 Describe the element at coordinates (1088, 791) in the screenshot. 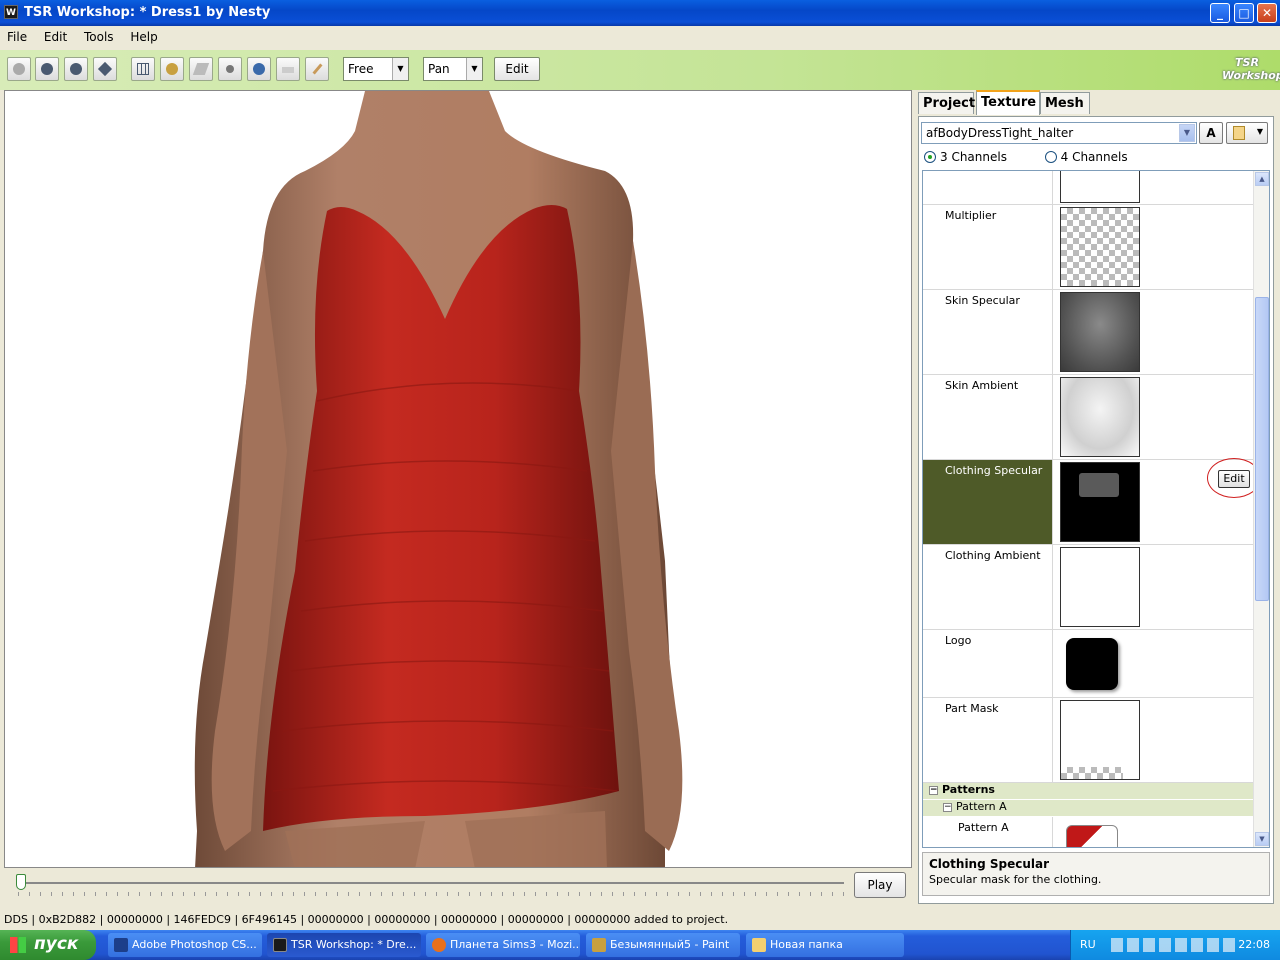

I see `group-patterns: − Patterns` at that location.